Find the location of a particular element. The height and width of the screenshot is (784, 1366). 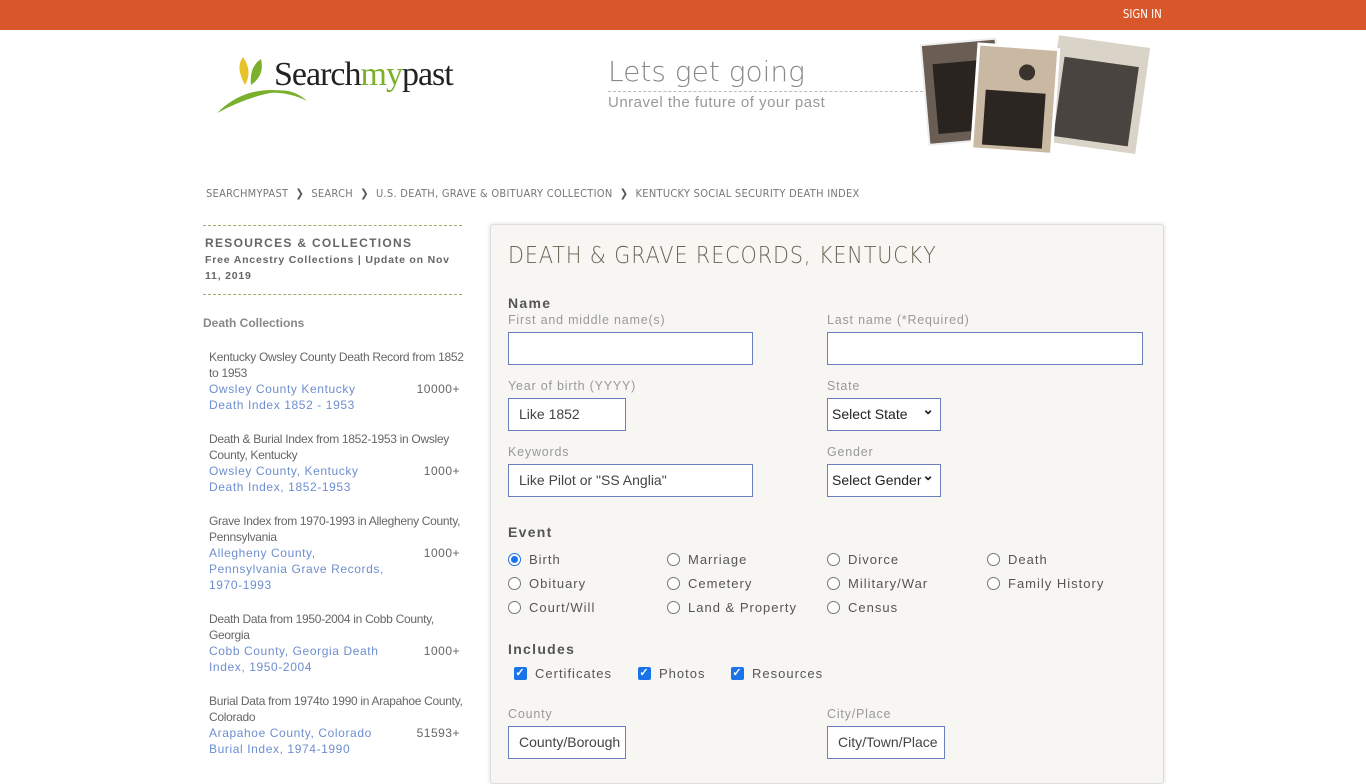

checkbox-photos: ✓ Photos is located at coordinates (671, 673).